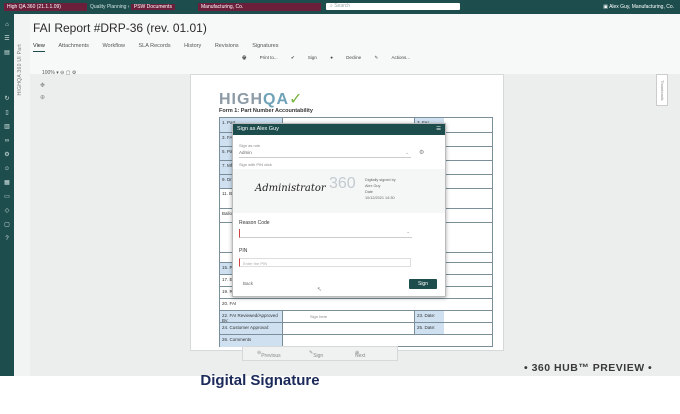  I want to click on zoom-toolbar: 100% ▾ ⊖ ▢ ⚙, so click(59, 73).